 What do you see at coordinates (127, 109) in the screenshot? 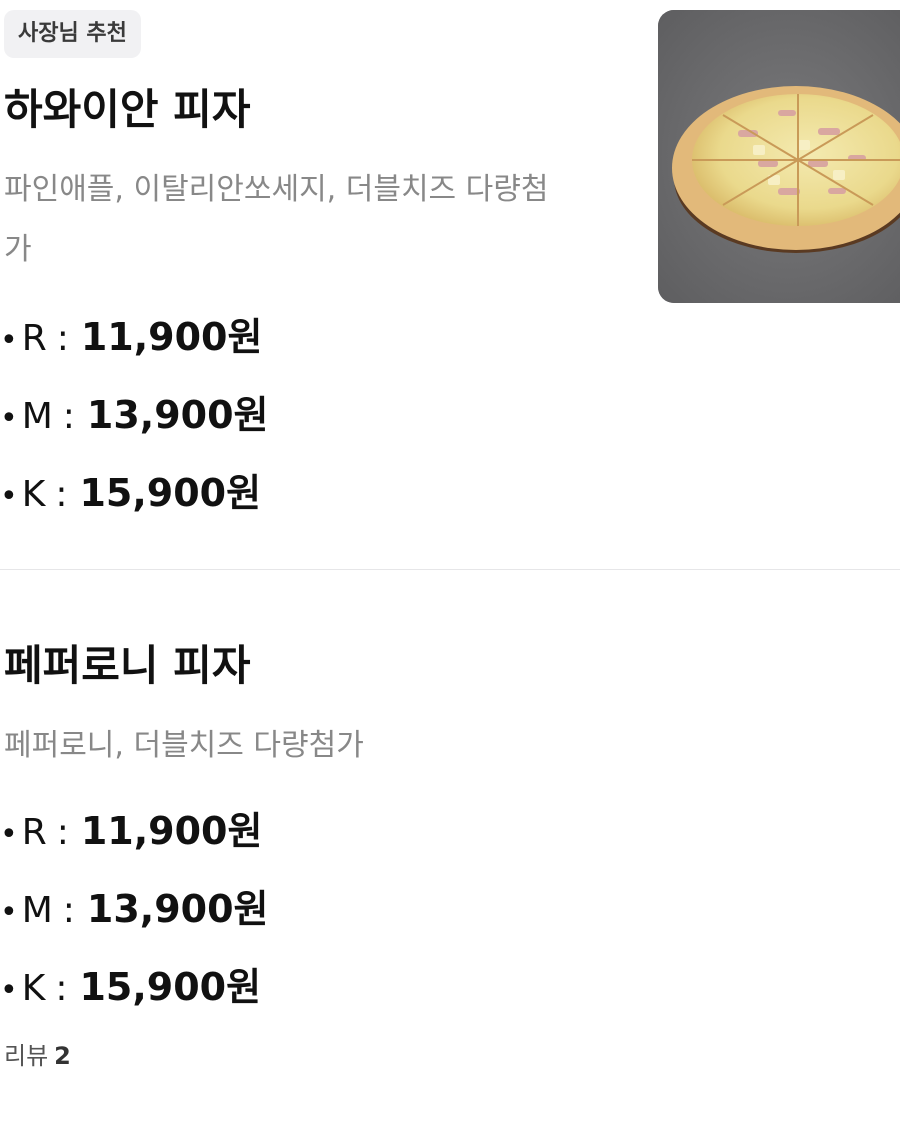
I see `menu-item-name: 하와이안 피자` at bounding box center [127, 109].